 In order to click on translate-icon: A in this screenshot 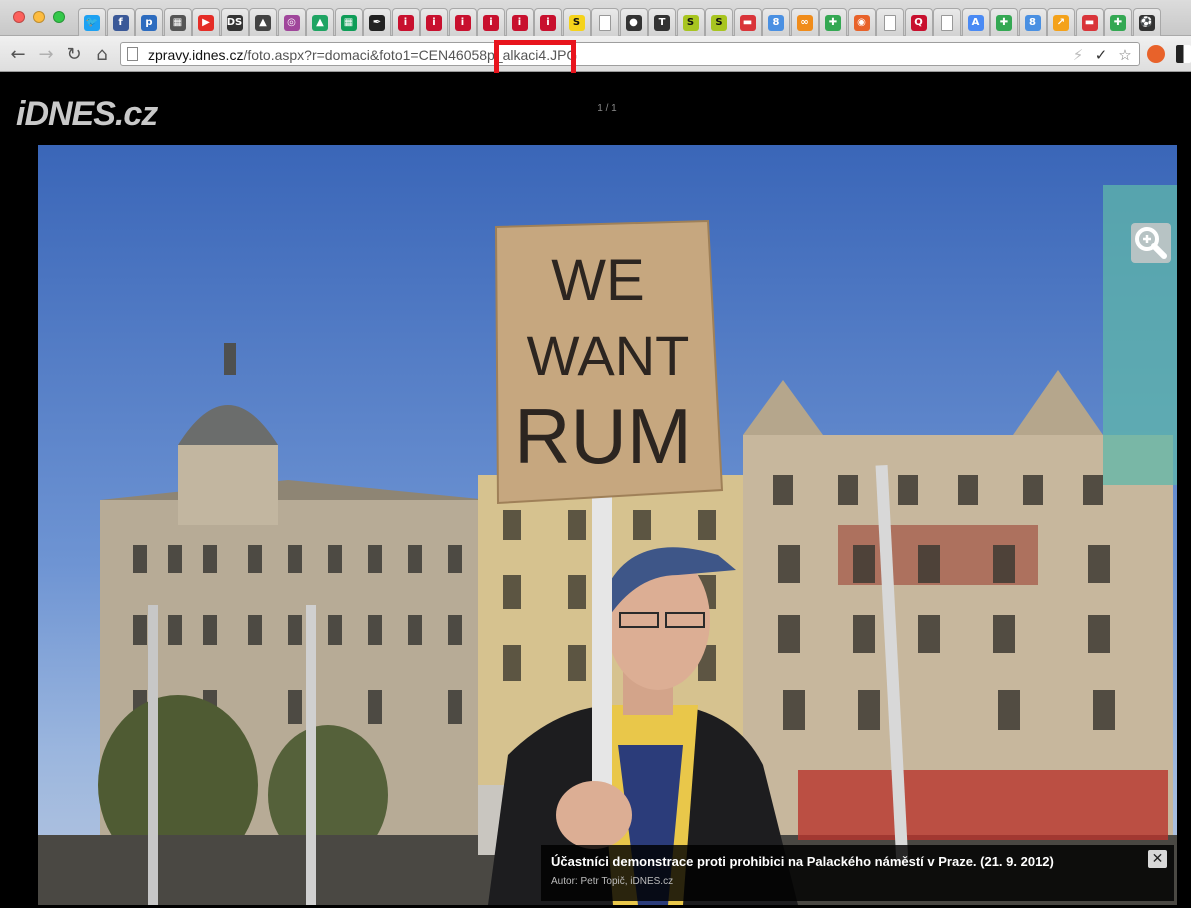, I will do `click(975, 22)`.